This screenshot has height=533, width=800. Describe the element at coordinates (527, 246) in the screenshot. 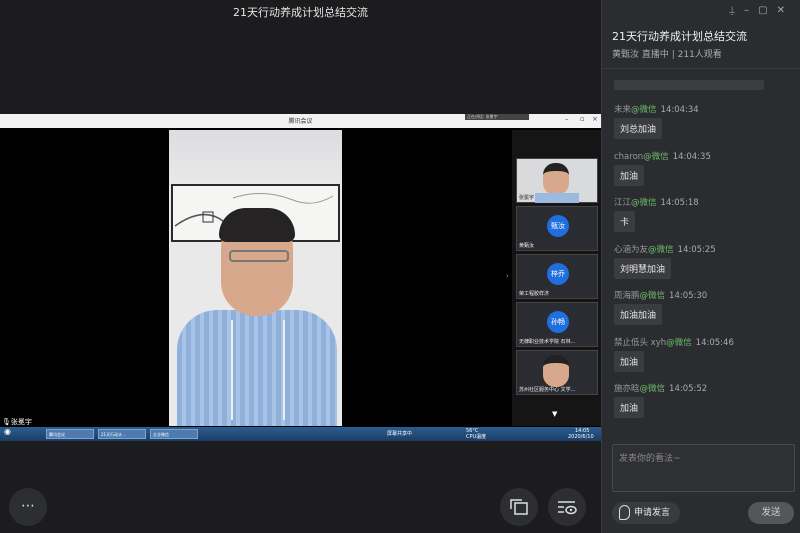

I see `participant-label: 黄甄汝` at that location.